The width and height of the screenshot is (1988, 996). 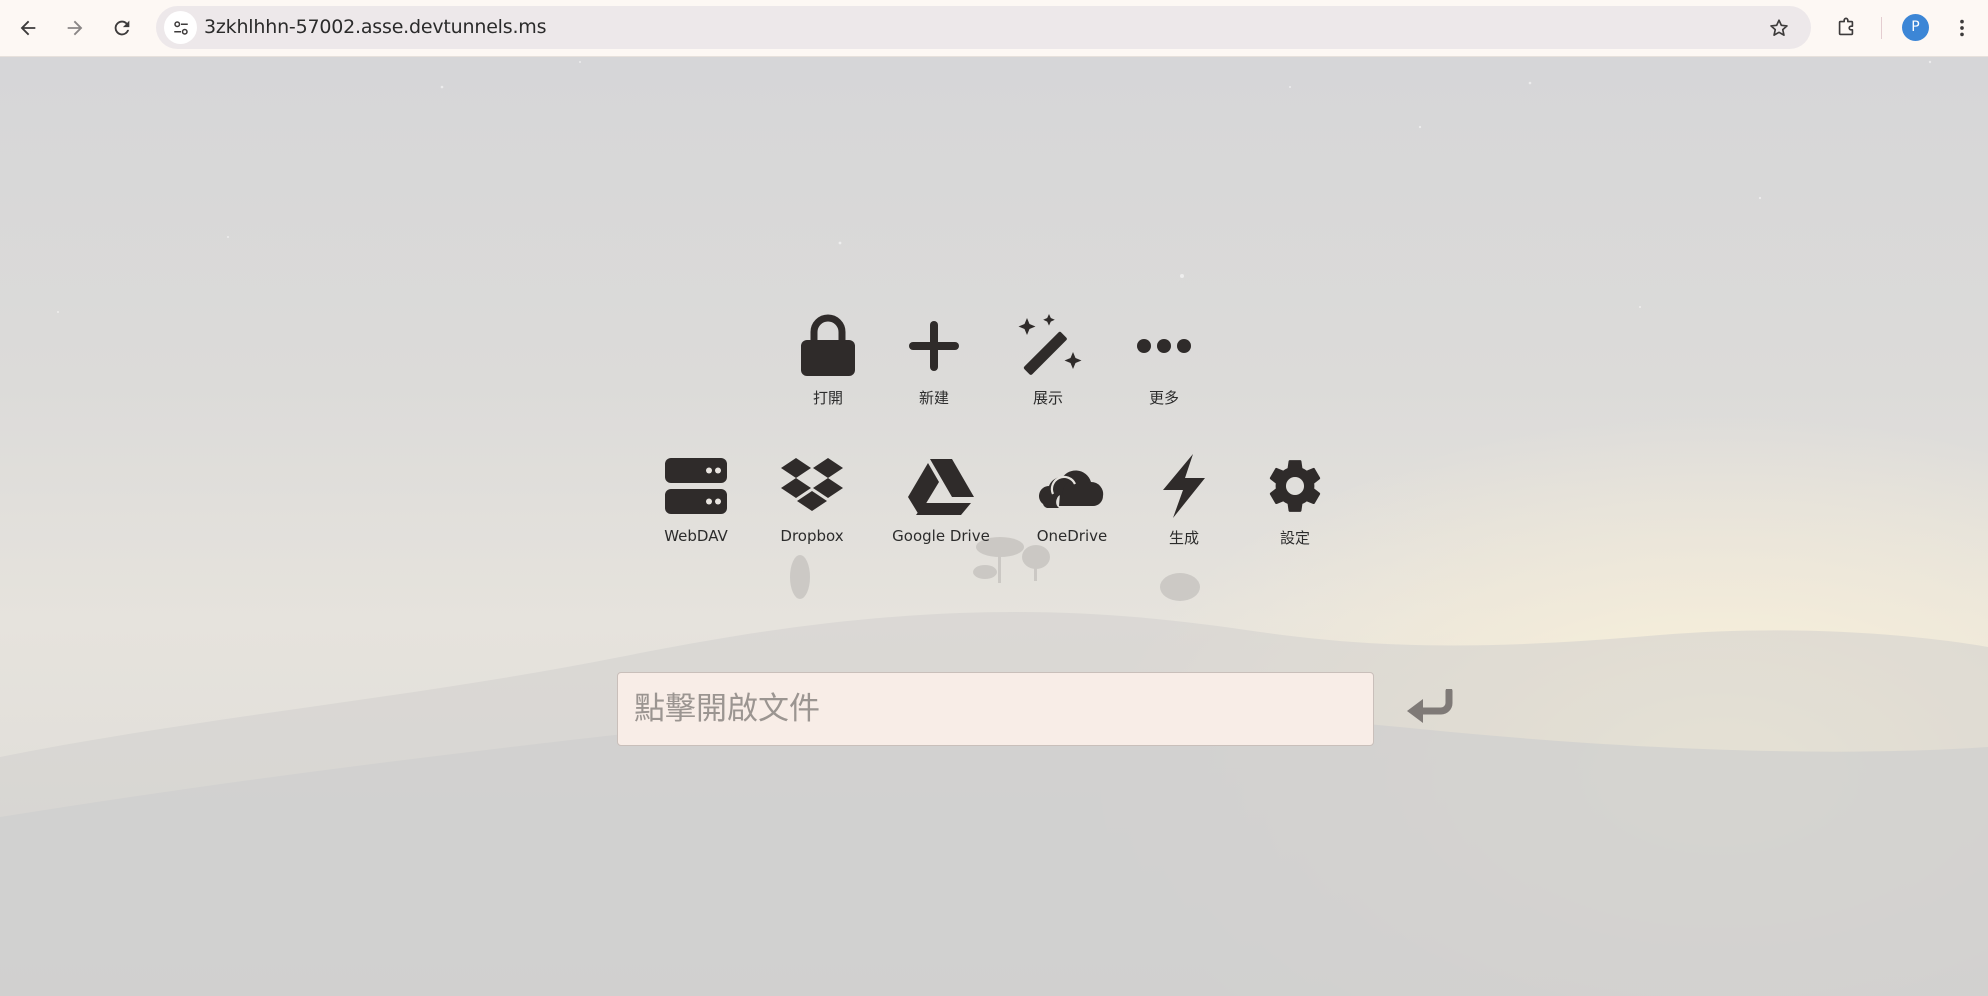 What do you see at coordinates (375, 27) in the screenshot?
I see `url-text: 3zkhlhhn-57002.asse.devtunnels.ms` at bounding box center [375, 27].